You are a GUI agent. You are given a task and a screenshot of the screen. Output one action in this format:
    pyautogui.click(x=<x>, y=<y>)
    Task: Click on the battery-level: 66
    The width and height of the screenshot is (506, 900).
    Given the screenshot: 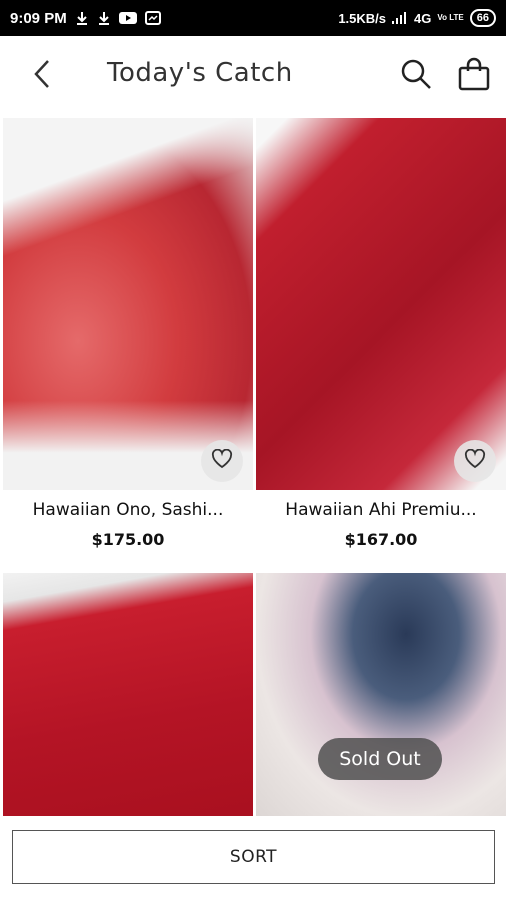 What is the action you would take?
    pyautogui.click(x=482, y=18)
    